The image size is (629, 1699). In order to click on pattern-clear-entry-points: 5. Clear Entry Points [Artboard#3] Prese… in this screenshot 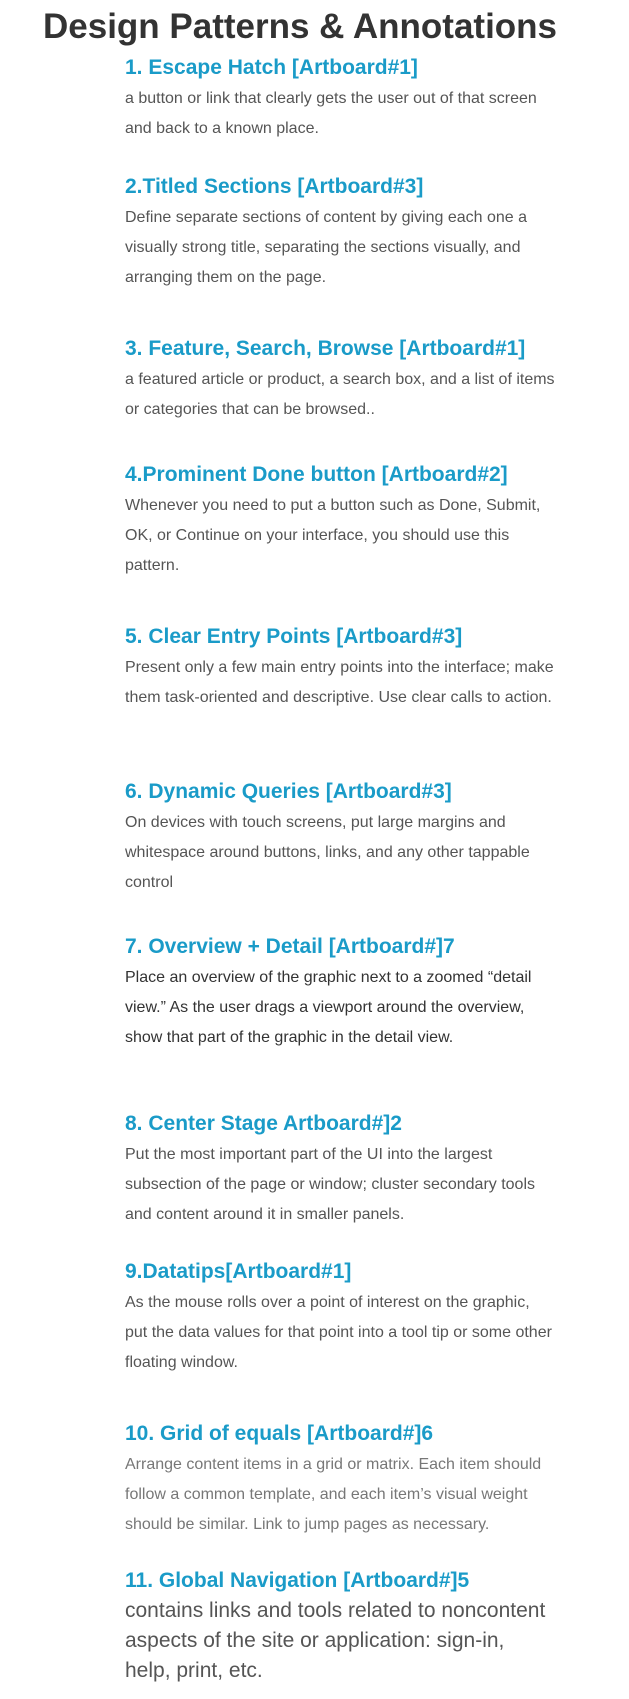, I will do `click(340, 668)`.